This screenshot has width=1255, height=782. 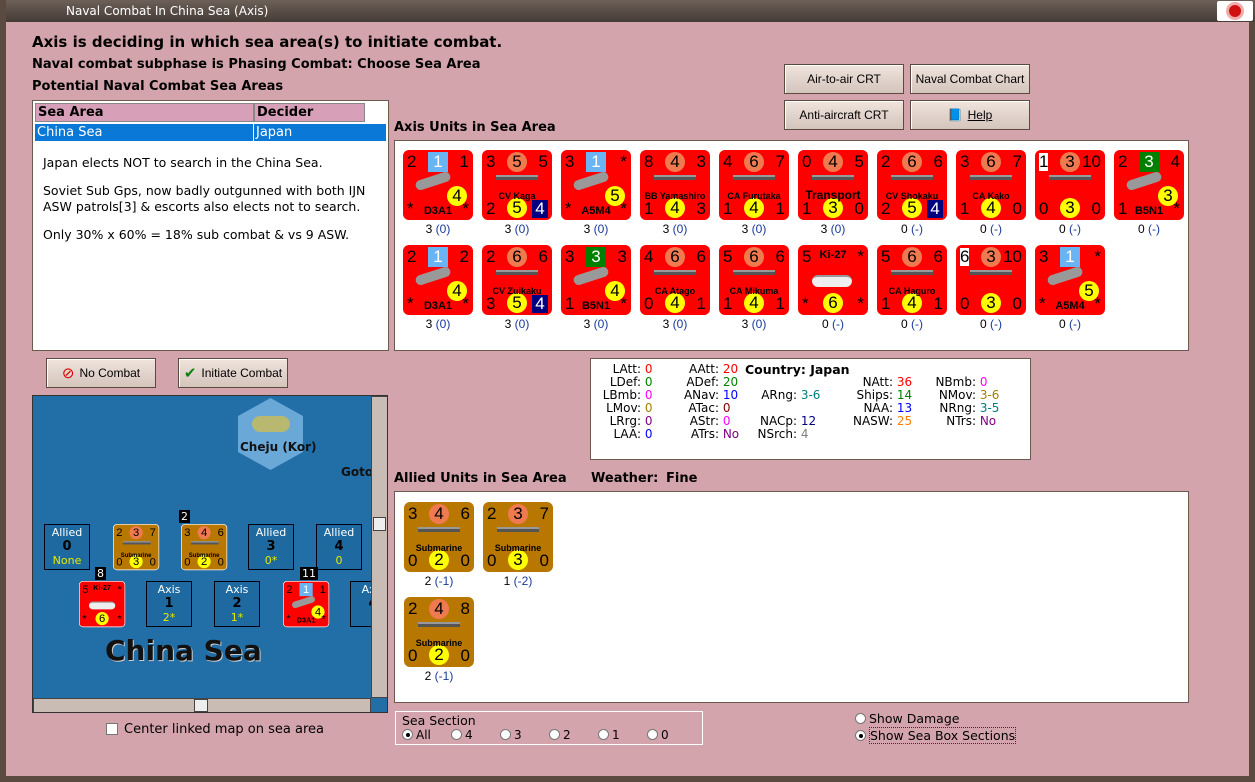 I want to click on unit-counter: 1 3 10 0 3 0, so click(x=1070, y=185).